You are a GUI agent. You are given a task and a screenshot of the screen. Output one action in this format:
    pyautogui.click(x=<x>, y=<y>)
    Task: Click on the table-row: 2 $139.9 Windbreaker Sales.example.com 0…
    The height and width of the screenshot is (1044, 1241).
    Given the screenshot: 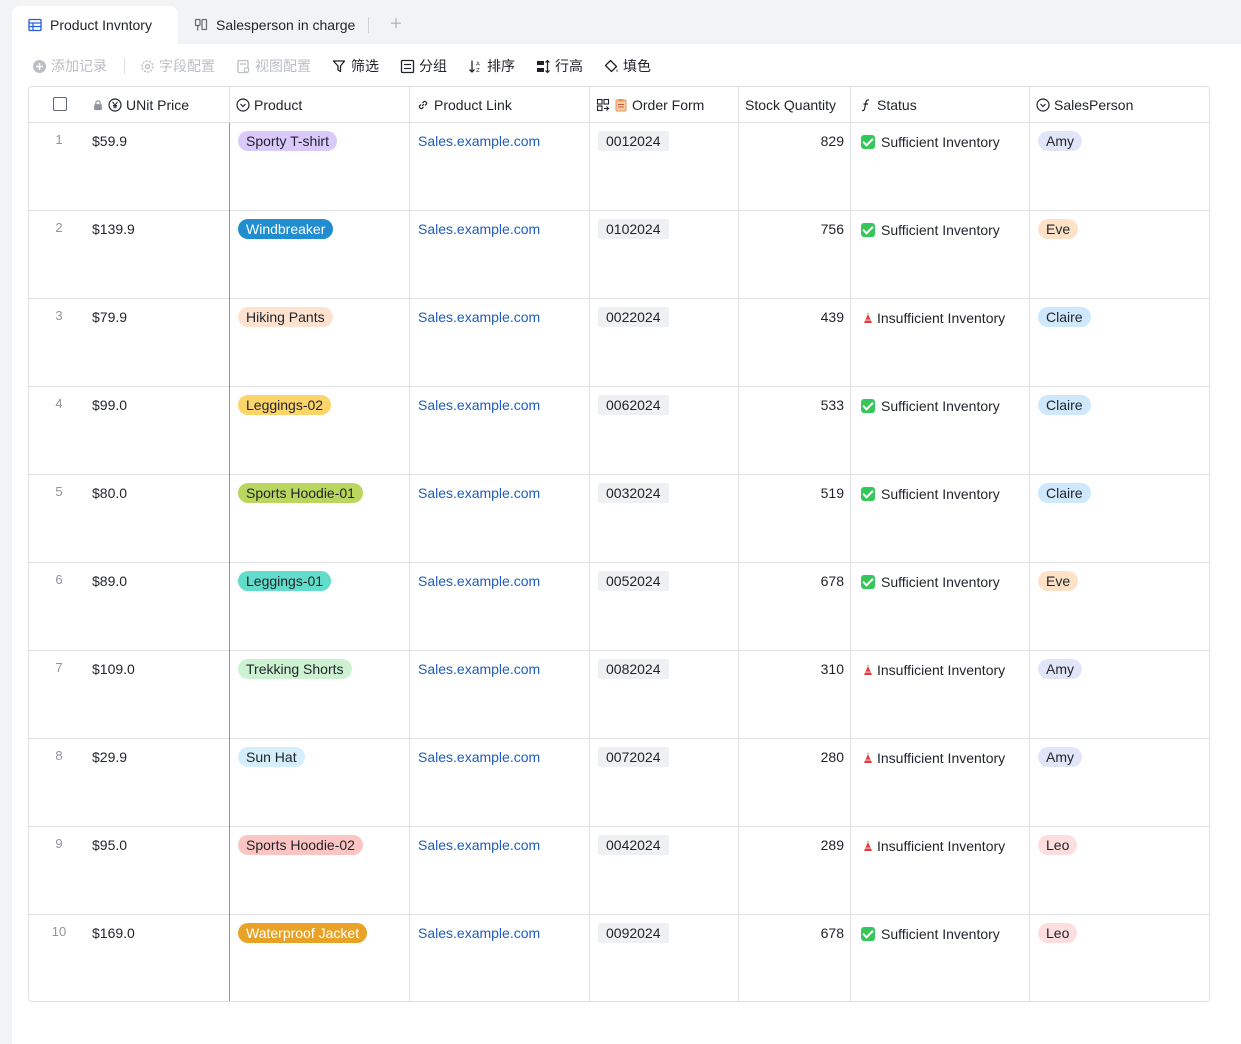 What is the action you would take?
    pyautogui.click(x=619, y=255)
    